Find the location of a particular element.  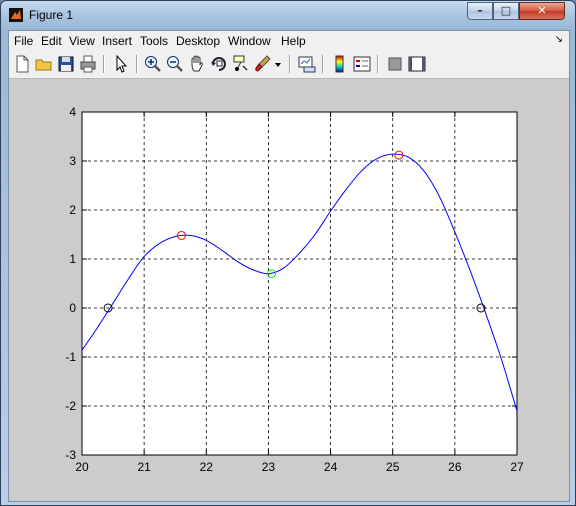

minimize-button: – is located at coordinates (480, 11).